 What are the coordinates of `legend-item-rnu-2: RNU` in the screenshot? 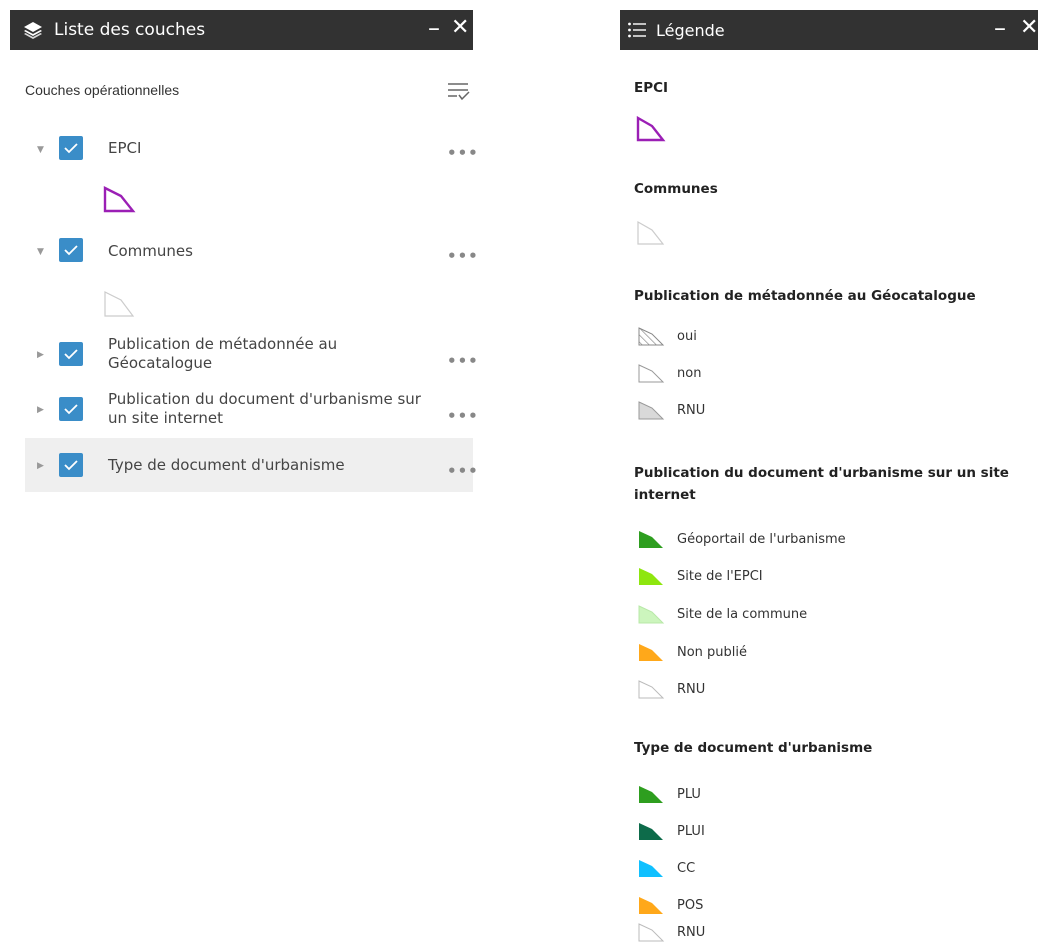 It's located at (671, 689).